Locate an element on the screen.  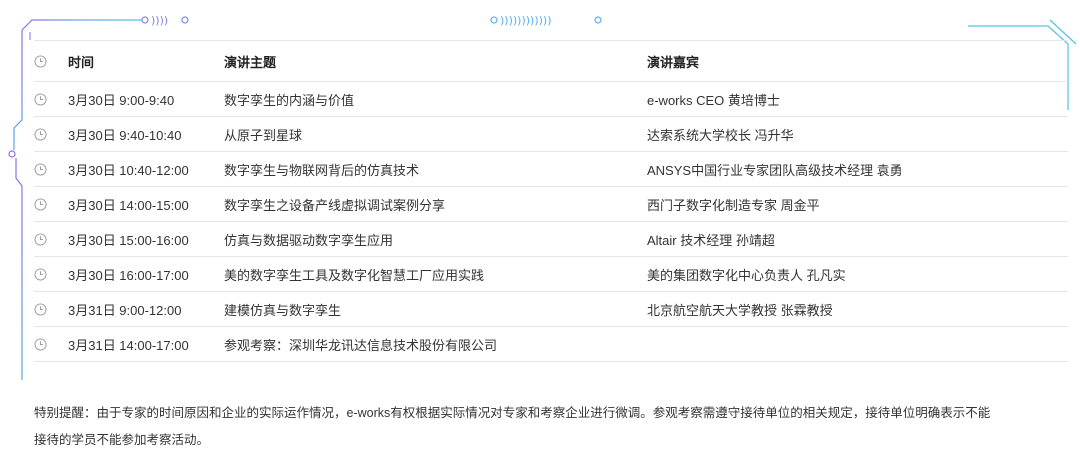
row-time: 3月30日 15:00-16:00 is located at coordinates (128, 240).